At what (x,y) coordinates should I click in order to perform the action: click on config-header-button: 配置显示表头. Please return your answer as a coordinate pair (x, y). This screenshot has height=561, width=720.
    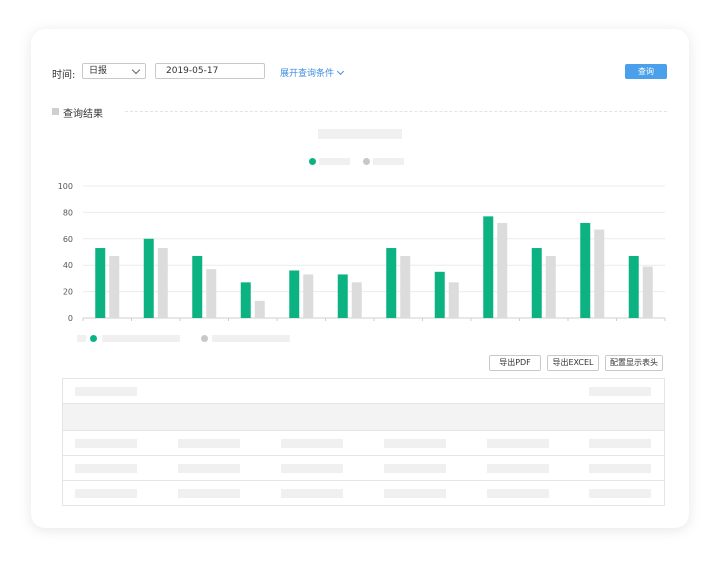
    Looking at the image, I should click on (634, 363).